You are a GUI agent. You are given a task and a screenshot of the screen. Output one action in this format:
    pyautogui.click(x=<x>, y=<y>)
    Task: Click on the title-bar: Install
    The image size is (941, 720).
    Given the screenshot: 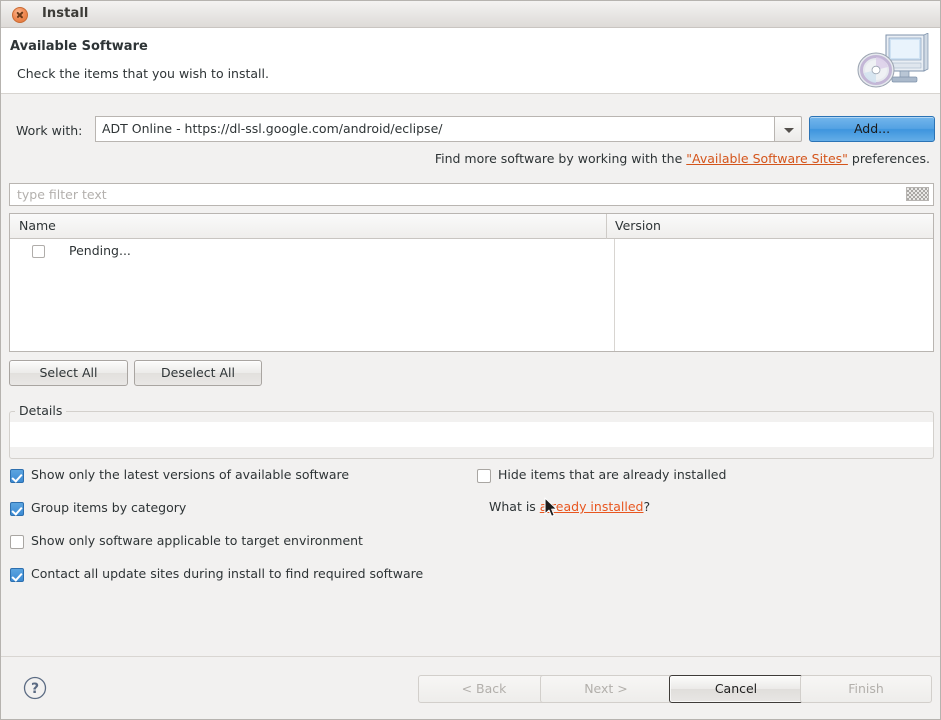 What is the action you would take?
    pyautogui.click(x=470, y=14)
    